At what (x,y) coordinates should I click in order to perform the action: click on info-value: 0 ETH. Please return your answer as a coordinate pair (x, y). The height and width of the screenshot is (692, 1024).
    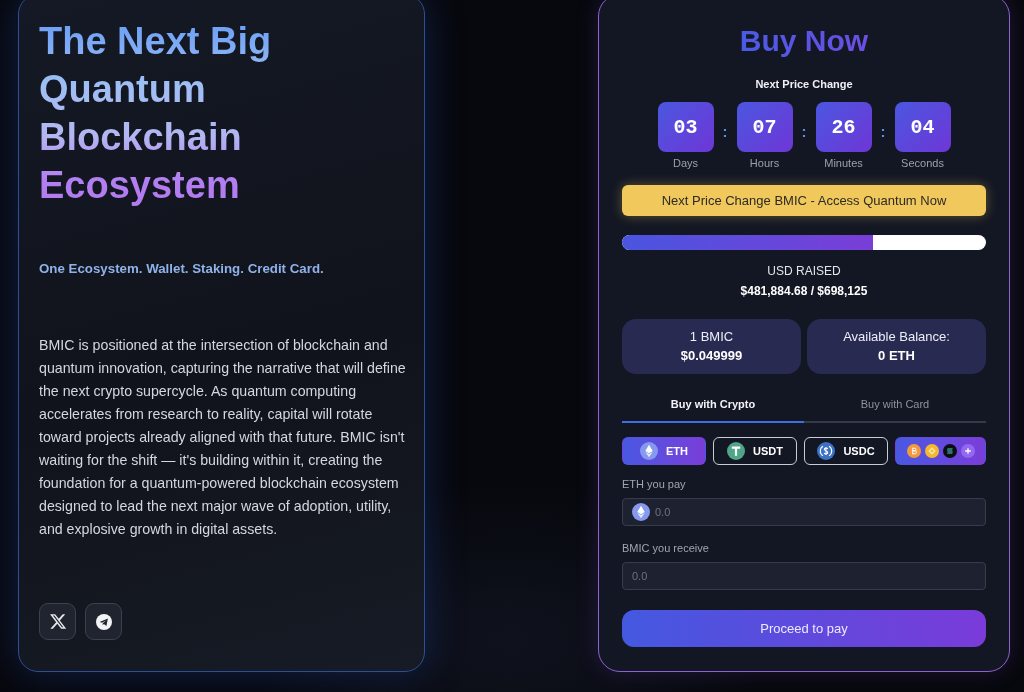
    Looking at the image, I should click on (896, 356).